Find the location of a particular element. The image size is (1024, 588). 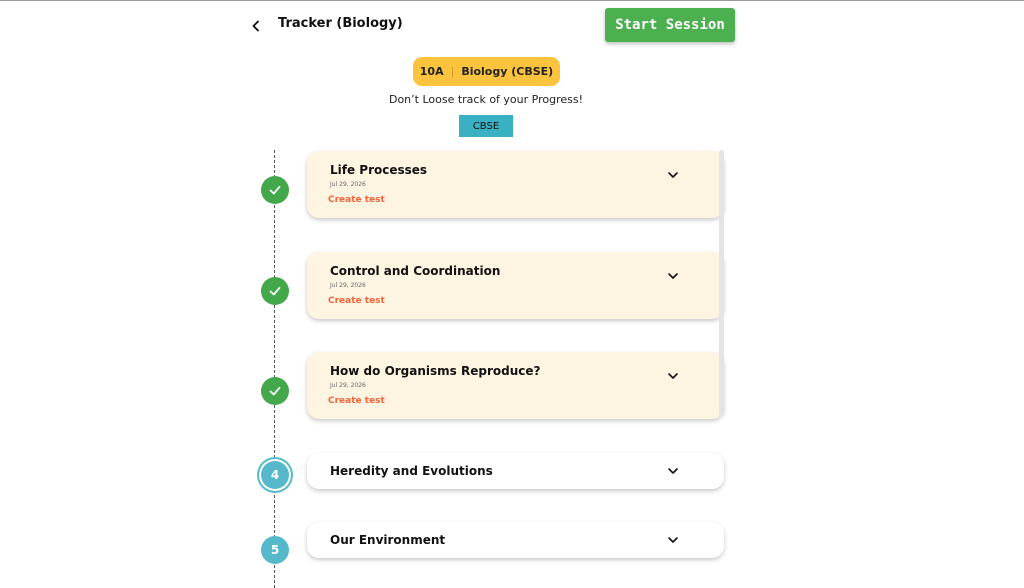

chapter-title: Our Environment is located at coordinates (388, 540).